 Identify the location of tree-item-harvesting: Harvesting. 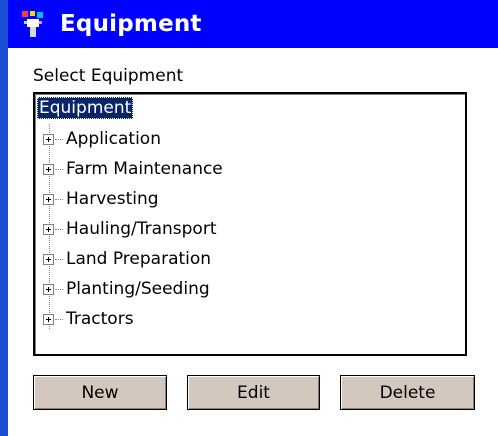
(101, 199).